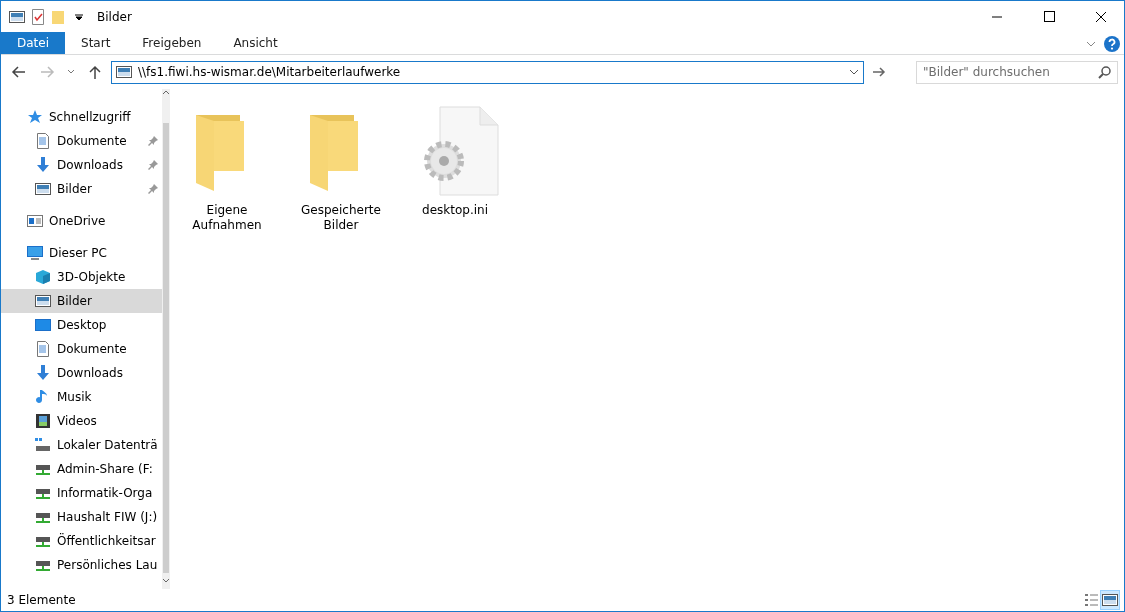 Image resolution: width=1125 pixels, height=612 pixels. I want to click on sidebar-item: Lokaler Datenträ, so click(81, 445).